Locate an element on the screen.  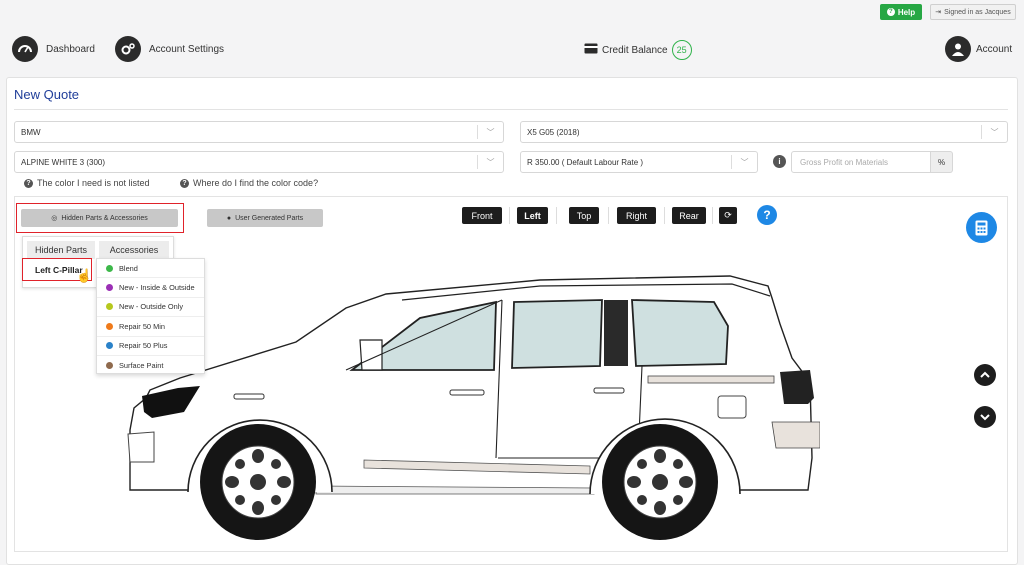
color-select: ALPINE WHITE 3 (300) ﹀ is located at coordinates (259, 162).